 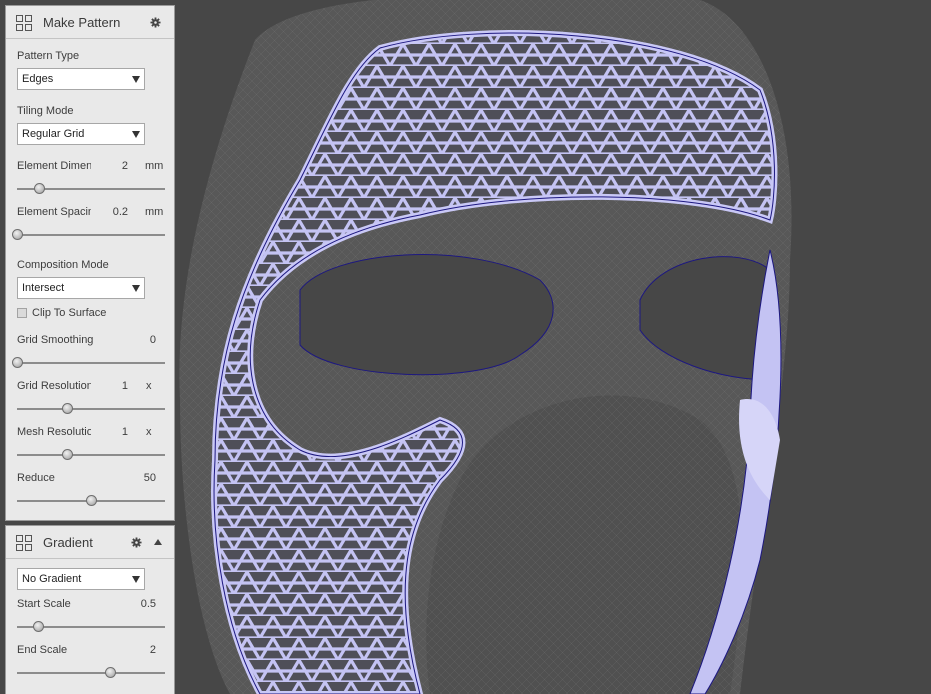 I want to click on clip-to-surface-label: Clip To Surface, so click(x=69, y=313).